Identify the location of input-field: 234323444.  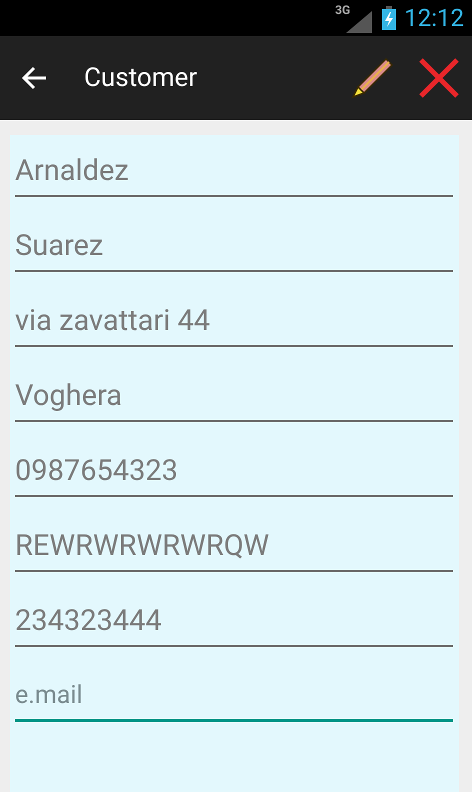
(234, 620).